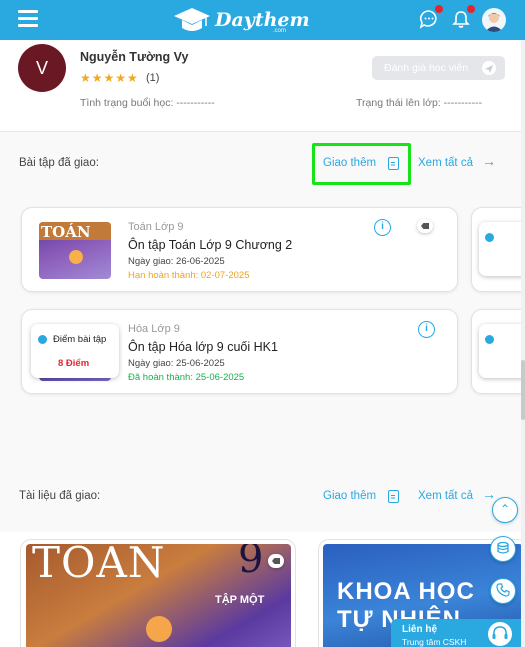  Describe the element at coordinates (445, 163) in the screenshot. I see `view-all-assignments-link: Xem tất cả` at that location.